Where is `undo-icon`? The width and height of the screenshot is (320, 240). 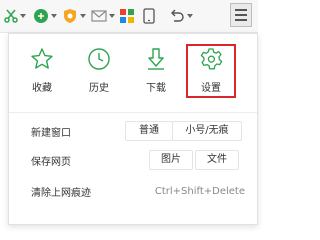 undo-icon is located at coordinates (177, 15).